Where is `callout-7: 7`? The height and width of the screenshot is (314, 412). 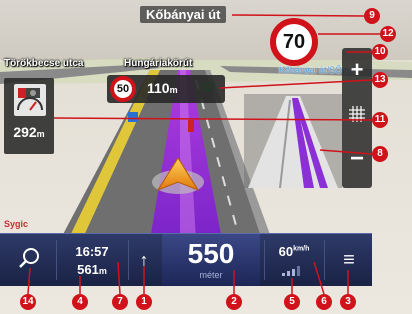
callout-7: 7 is located at coordinates (120, 302).